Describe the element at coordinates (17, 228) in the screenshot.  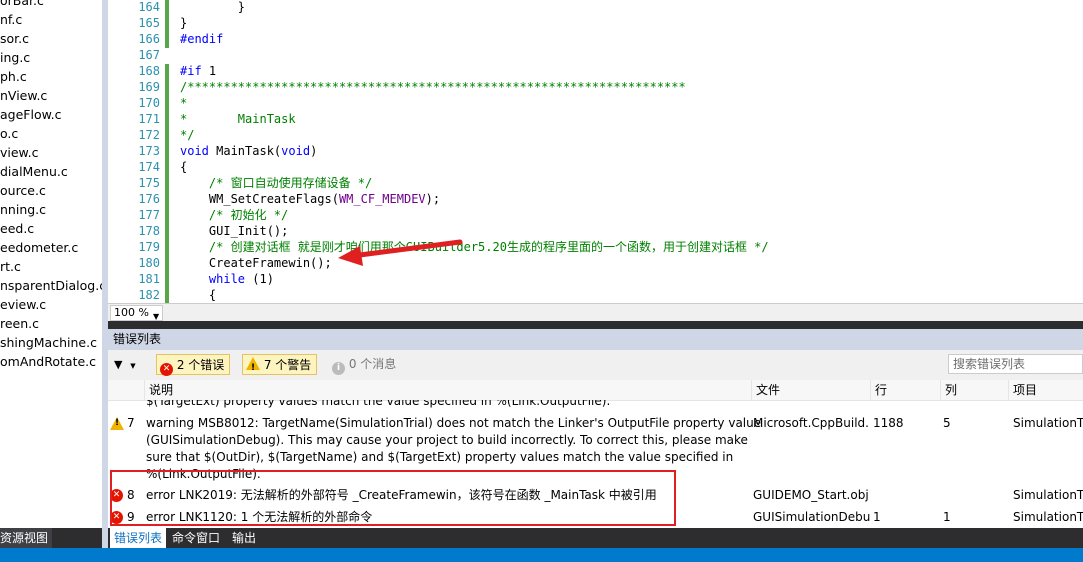
I see `sidebar-file-item: eed.c` at that location.